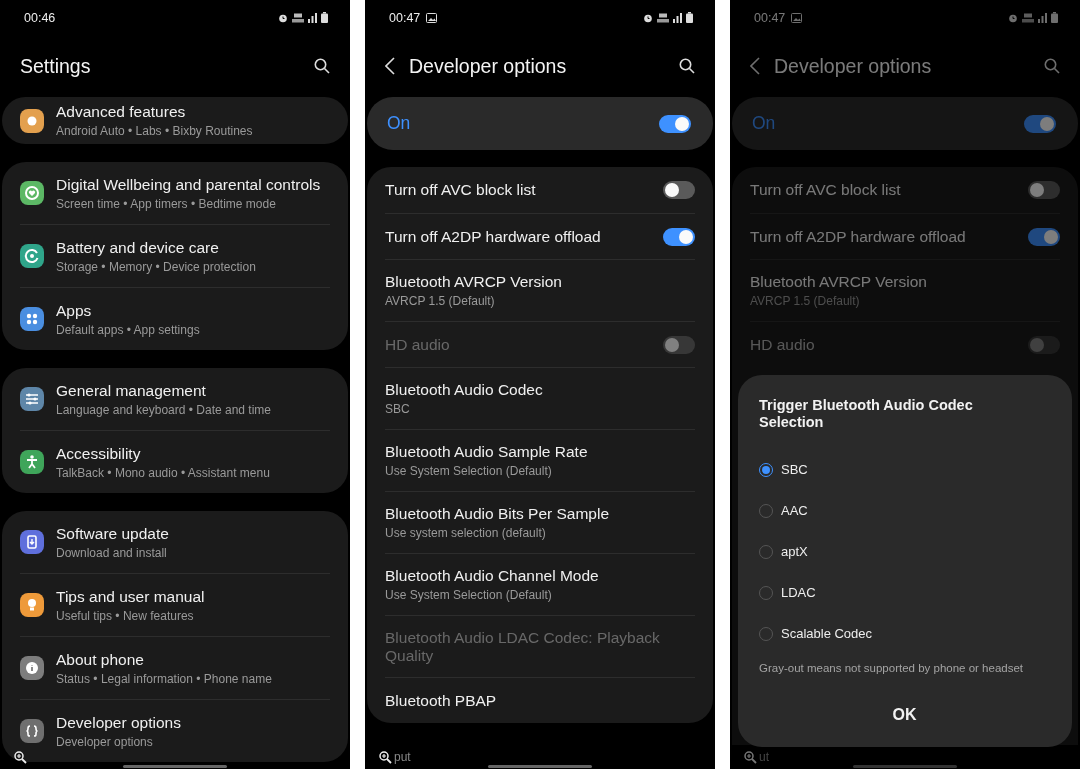 This screenshot has width=1080, height=769. What do you see at coordinates (904, 469) in the screenshot?
I see `radio-option: SBC` at bounding box center [904, 469].